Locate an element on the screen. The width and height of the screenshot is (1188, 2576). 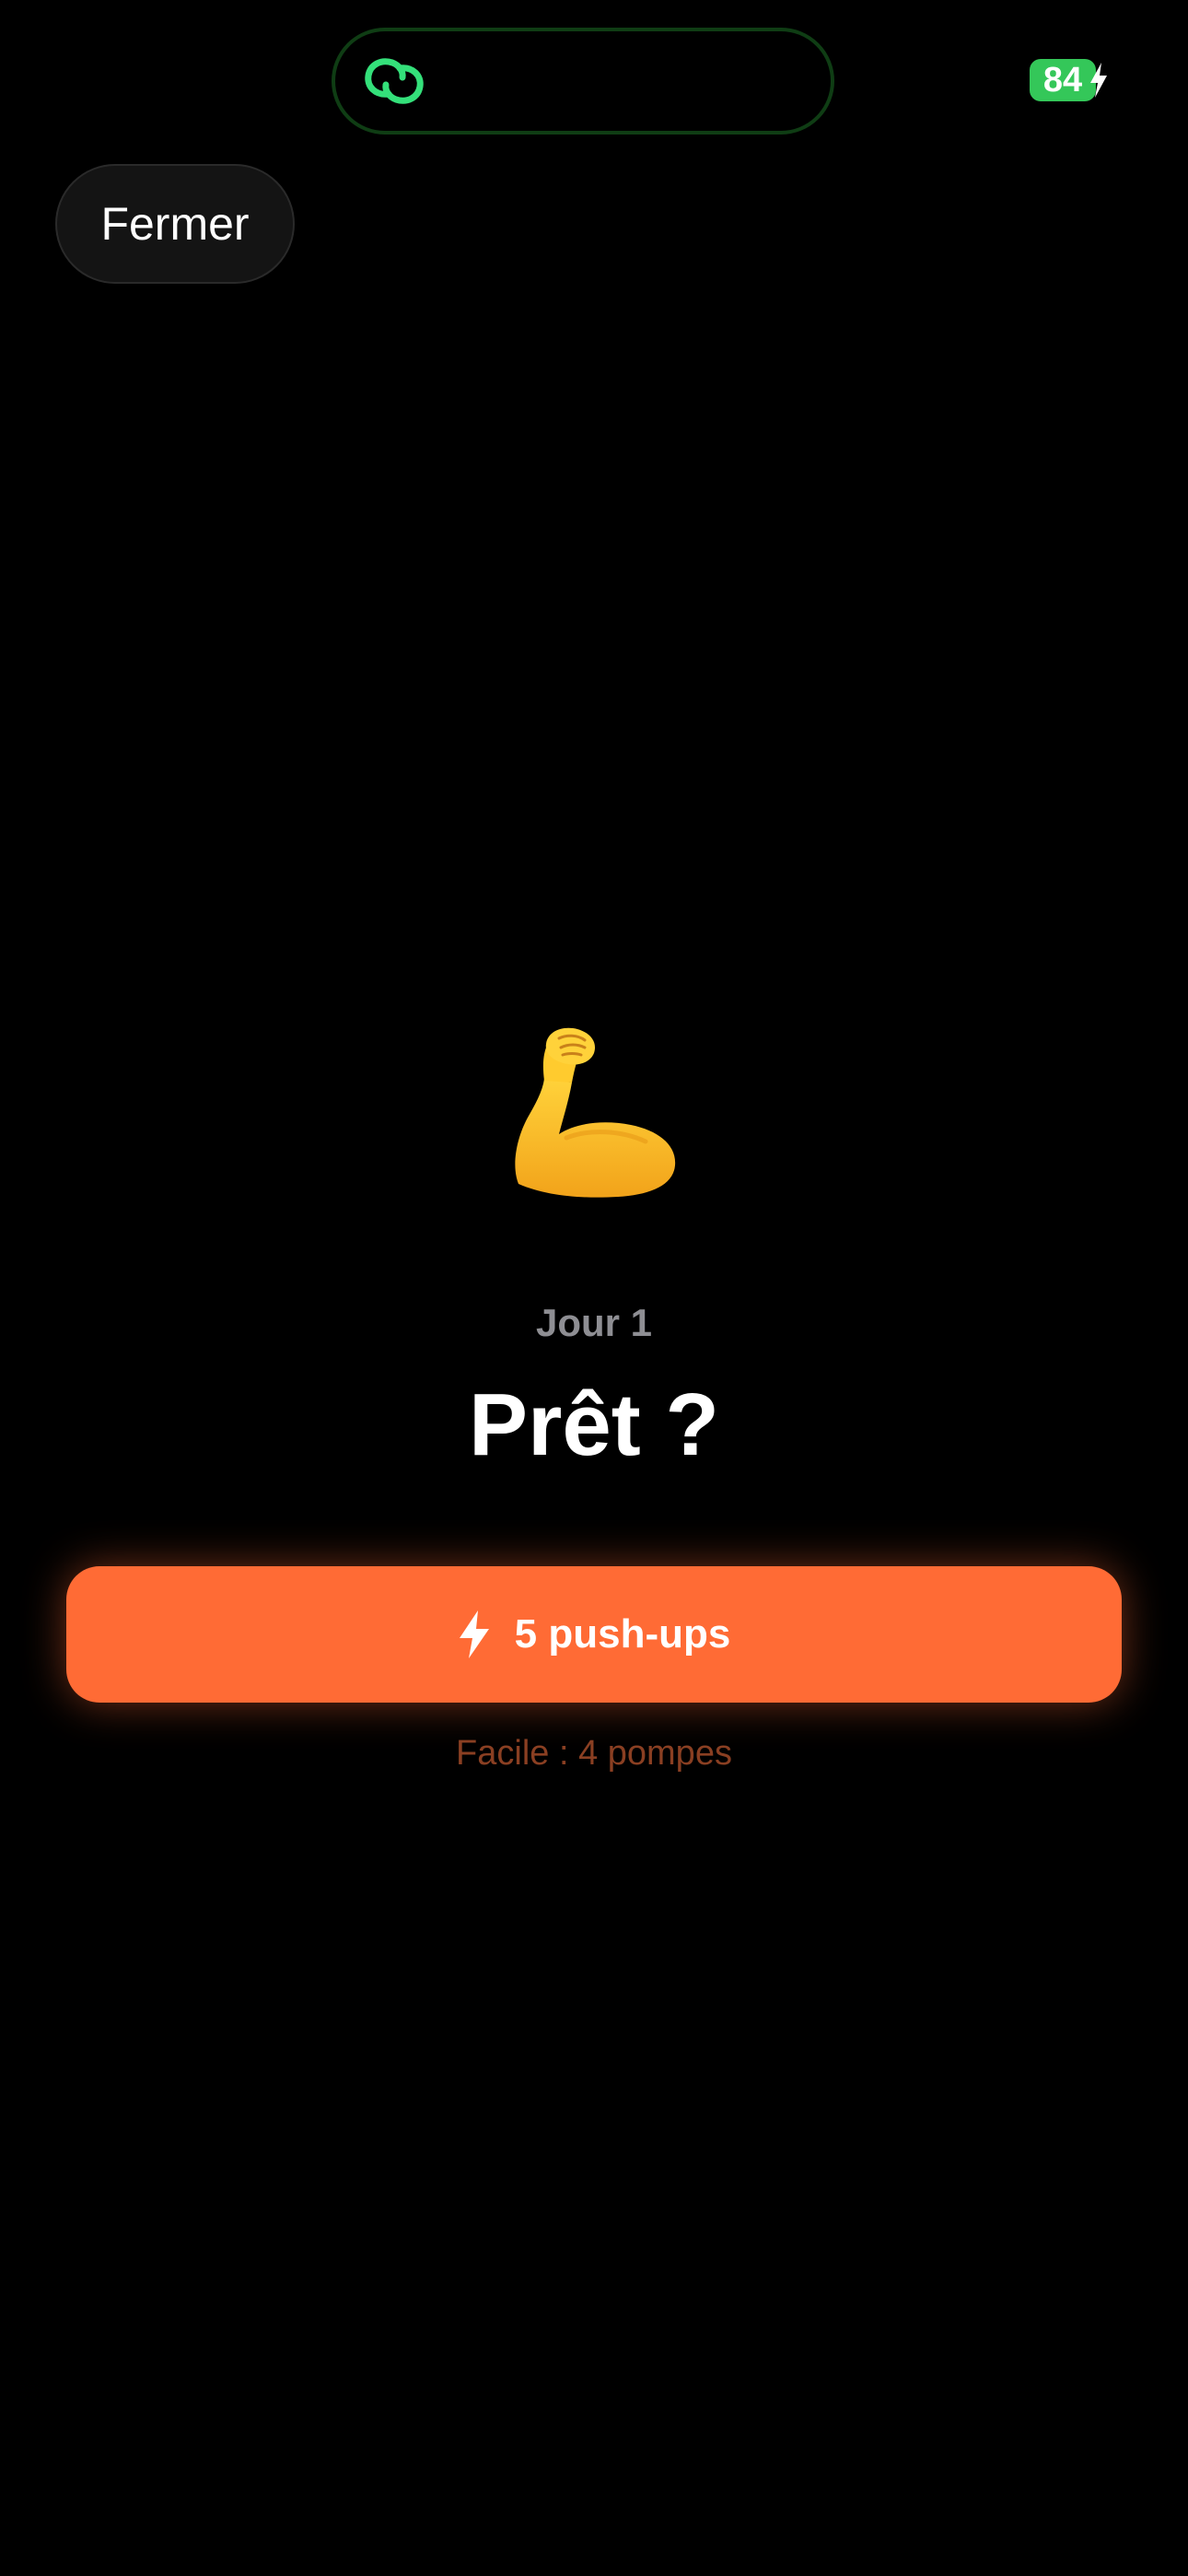
bolt-icon is located at coordinates (474, 1634).